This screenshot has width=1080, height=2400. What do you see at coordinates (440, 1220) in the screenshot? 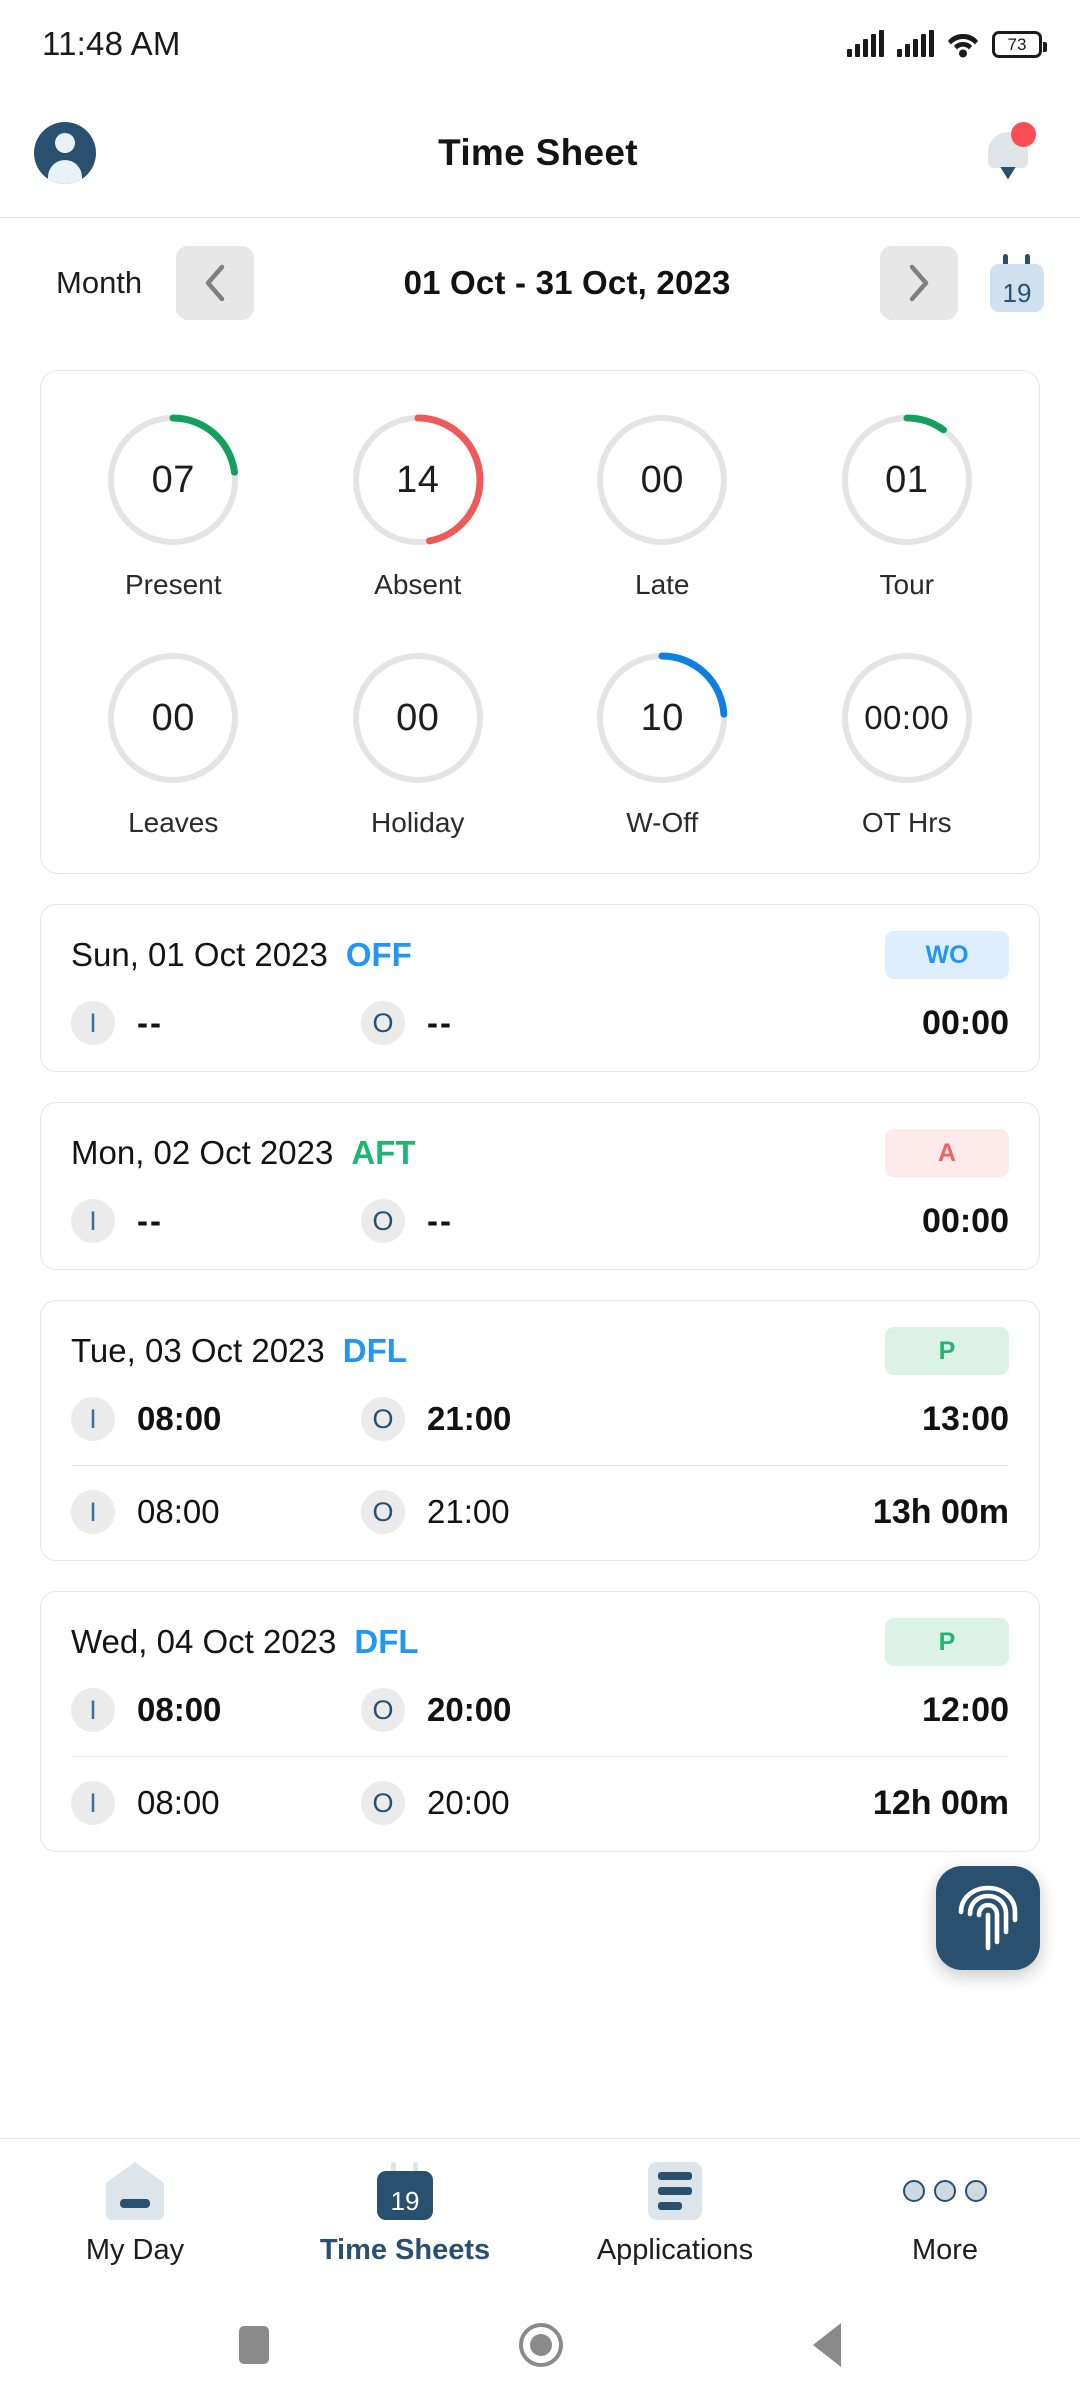
I see `punch-out-time: --` at bounding box center [440, 1220].